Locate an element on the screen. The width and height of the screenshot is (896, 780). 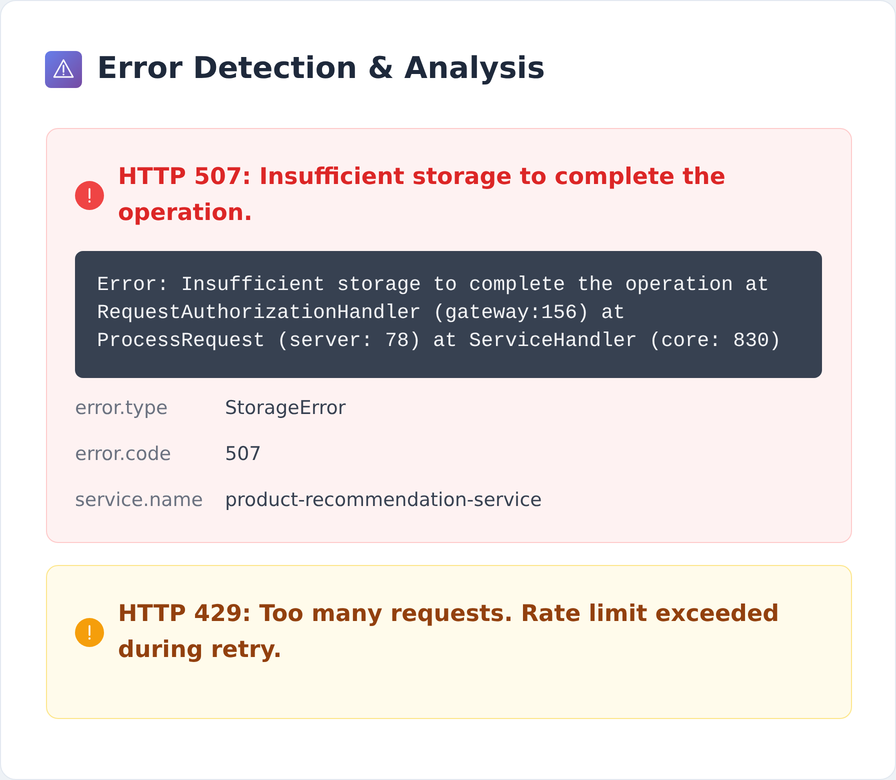
stack-trace: Error: Insufficient storage to complete the operation at RequestAuthorizationHandler (gateway:156) at ProcessRequest (server: 78) at ServiceHandler (core: 830) is located at coordinates (448, 314).